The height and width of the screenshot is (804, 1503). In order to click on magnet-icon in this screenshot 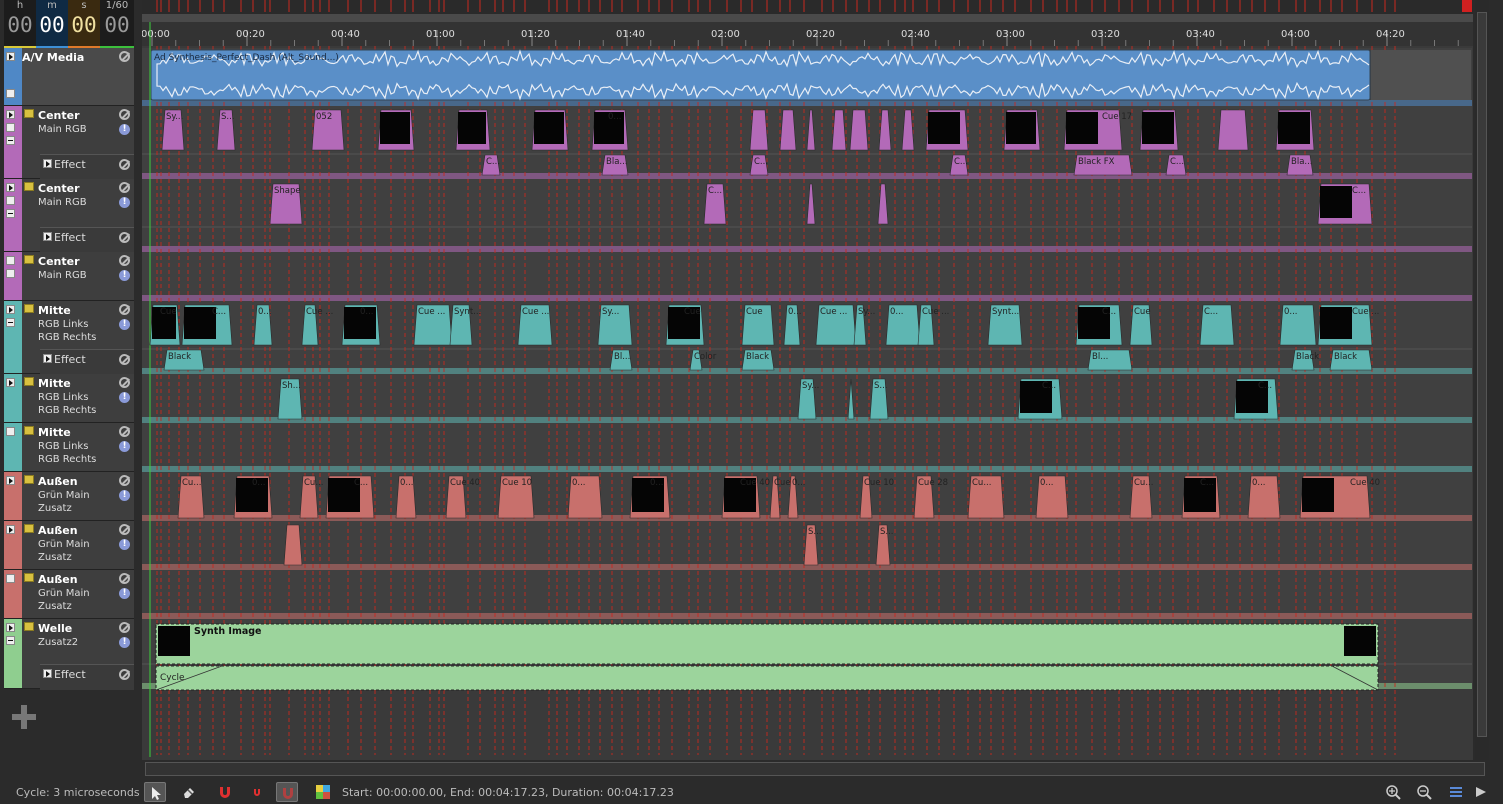, I will do `click(225, 792)`.